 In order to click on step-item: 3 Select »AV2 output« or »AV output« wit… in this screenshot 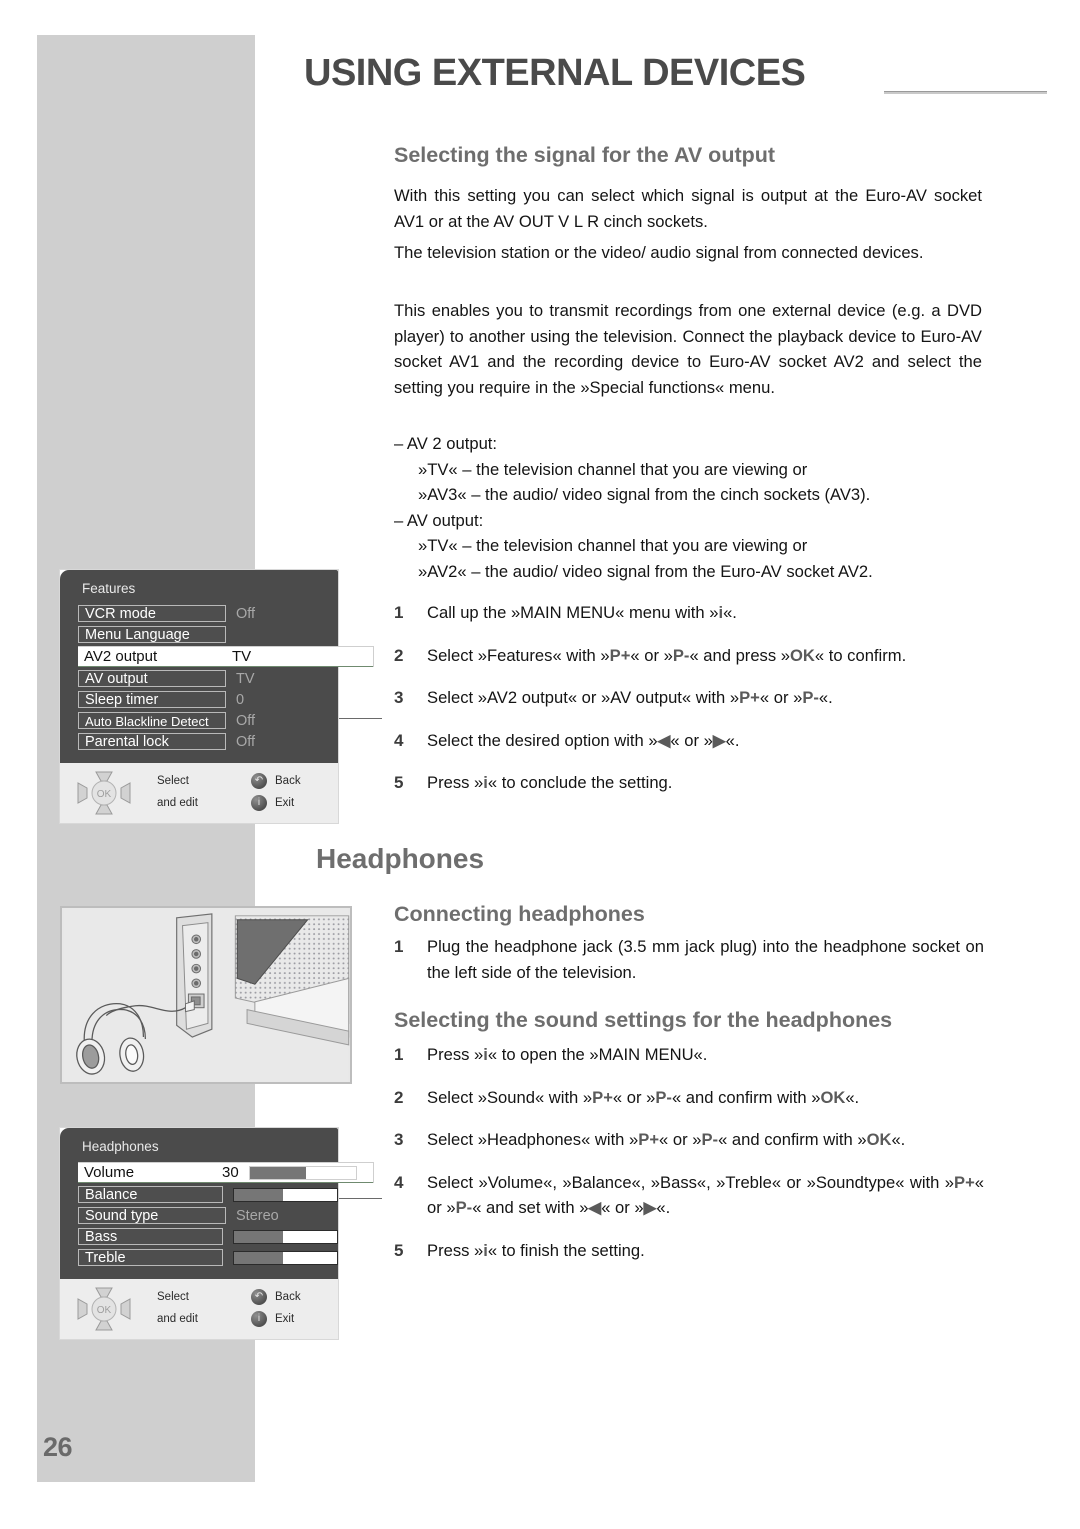, I will do `click(689, 698)`.